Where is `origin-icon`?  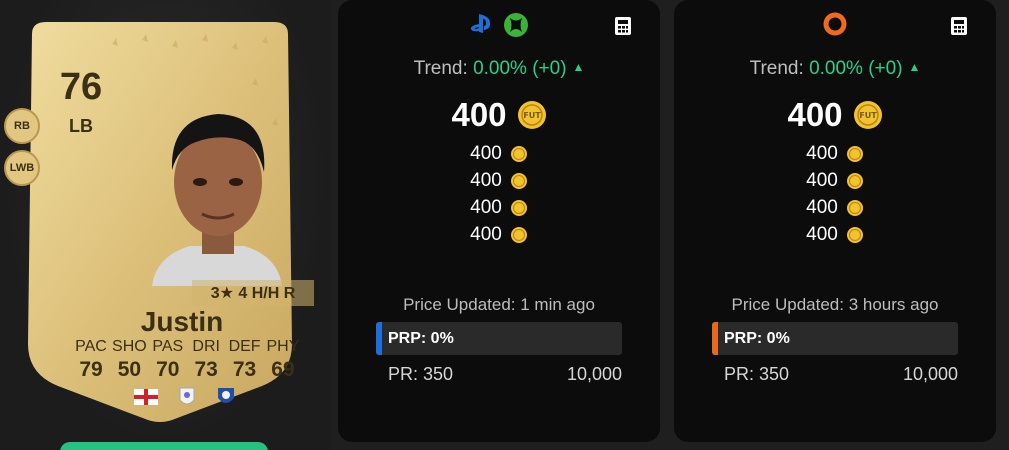
origin-icon is located at coordinates (835, 24).